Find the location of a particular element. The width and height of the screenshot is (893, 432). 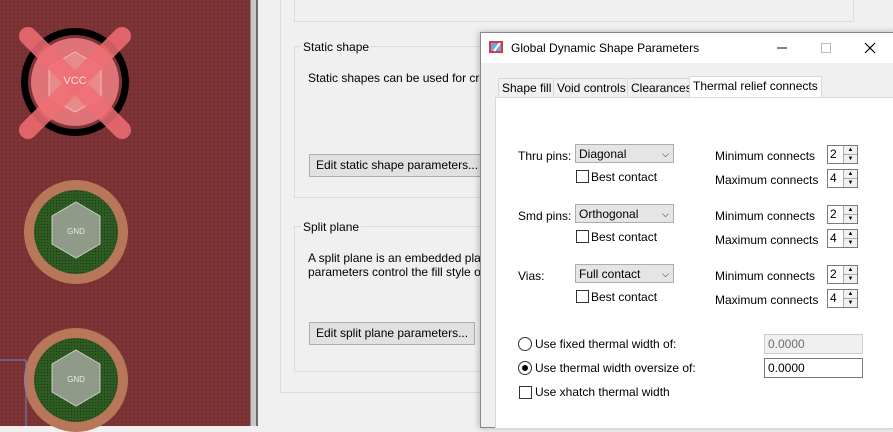

smd-pins-selected: Orthogonal is located at coordinates (609, 214).